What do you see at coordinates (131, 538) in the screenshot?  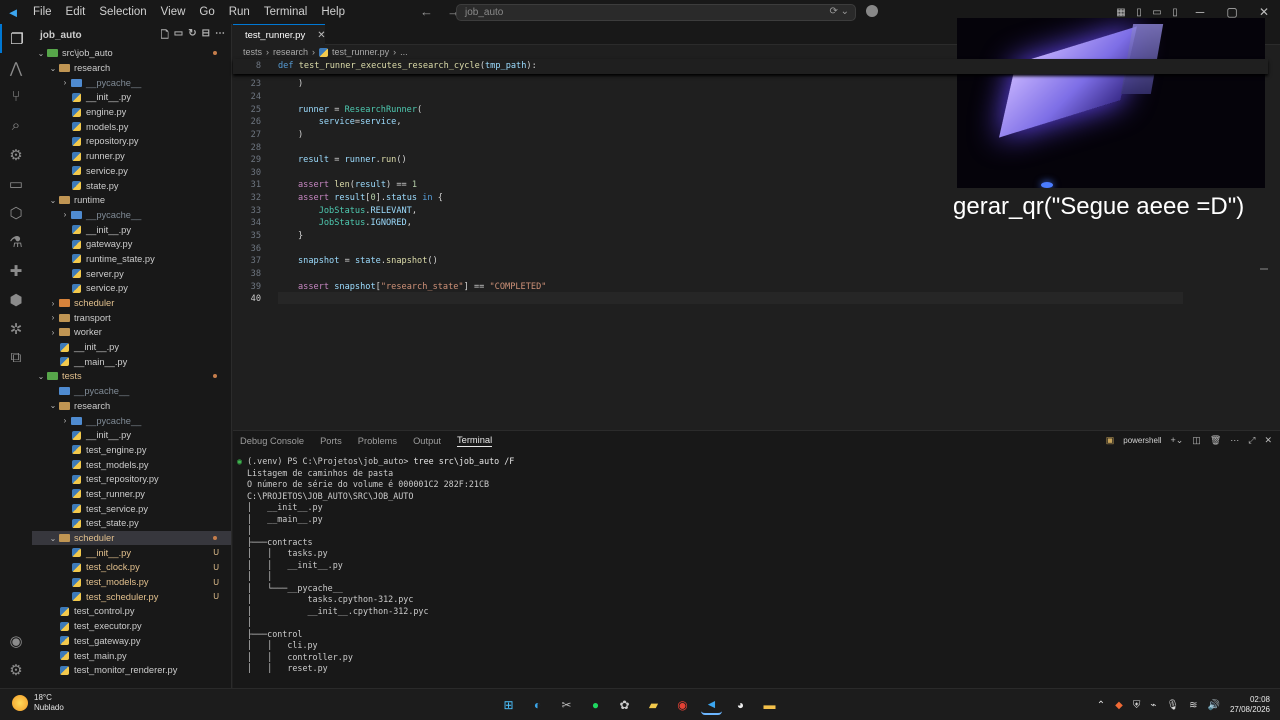 I see `tree-folder: ⌄ scheduler` at bounding box center [131, 538].